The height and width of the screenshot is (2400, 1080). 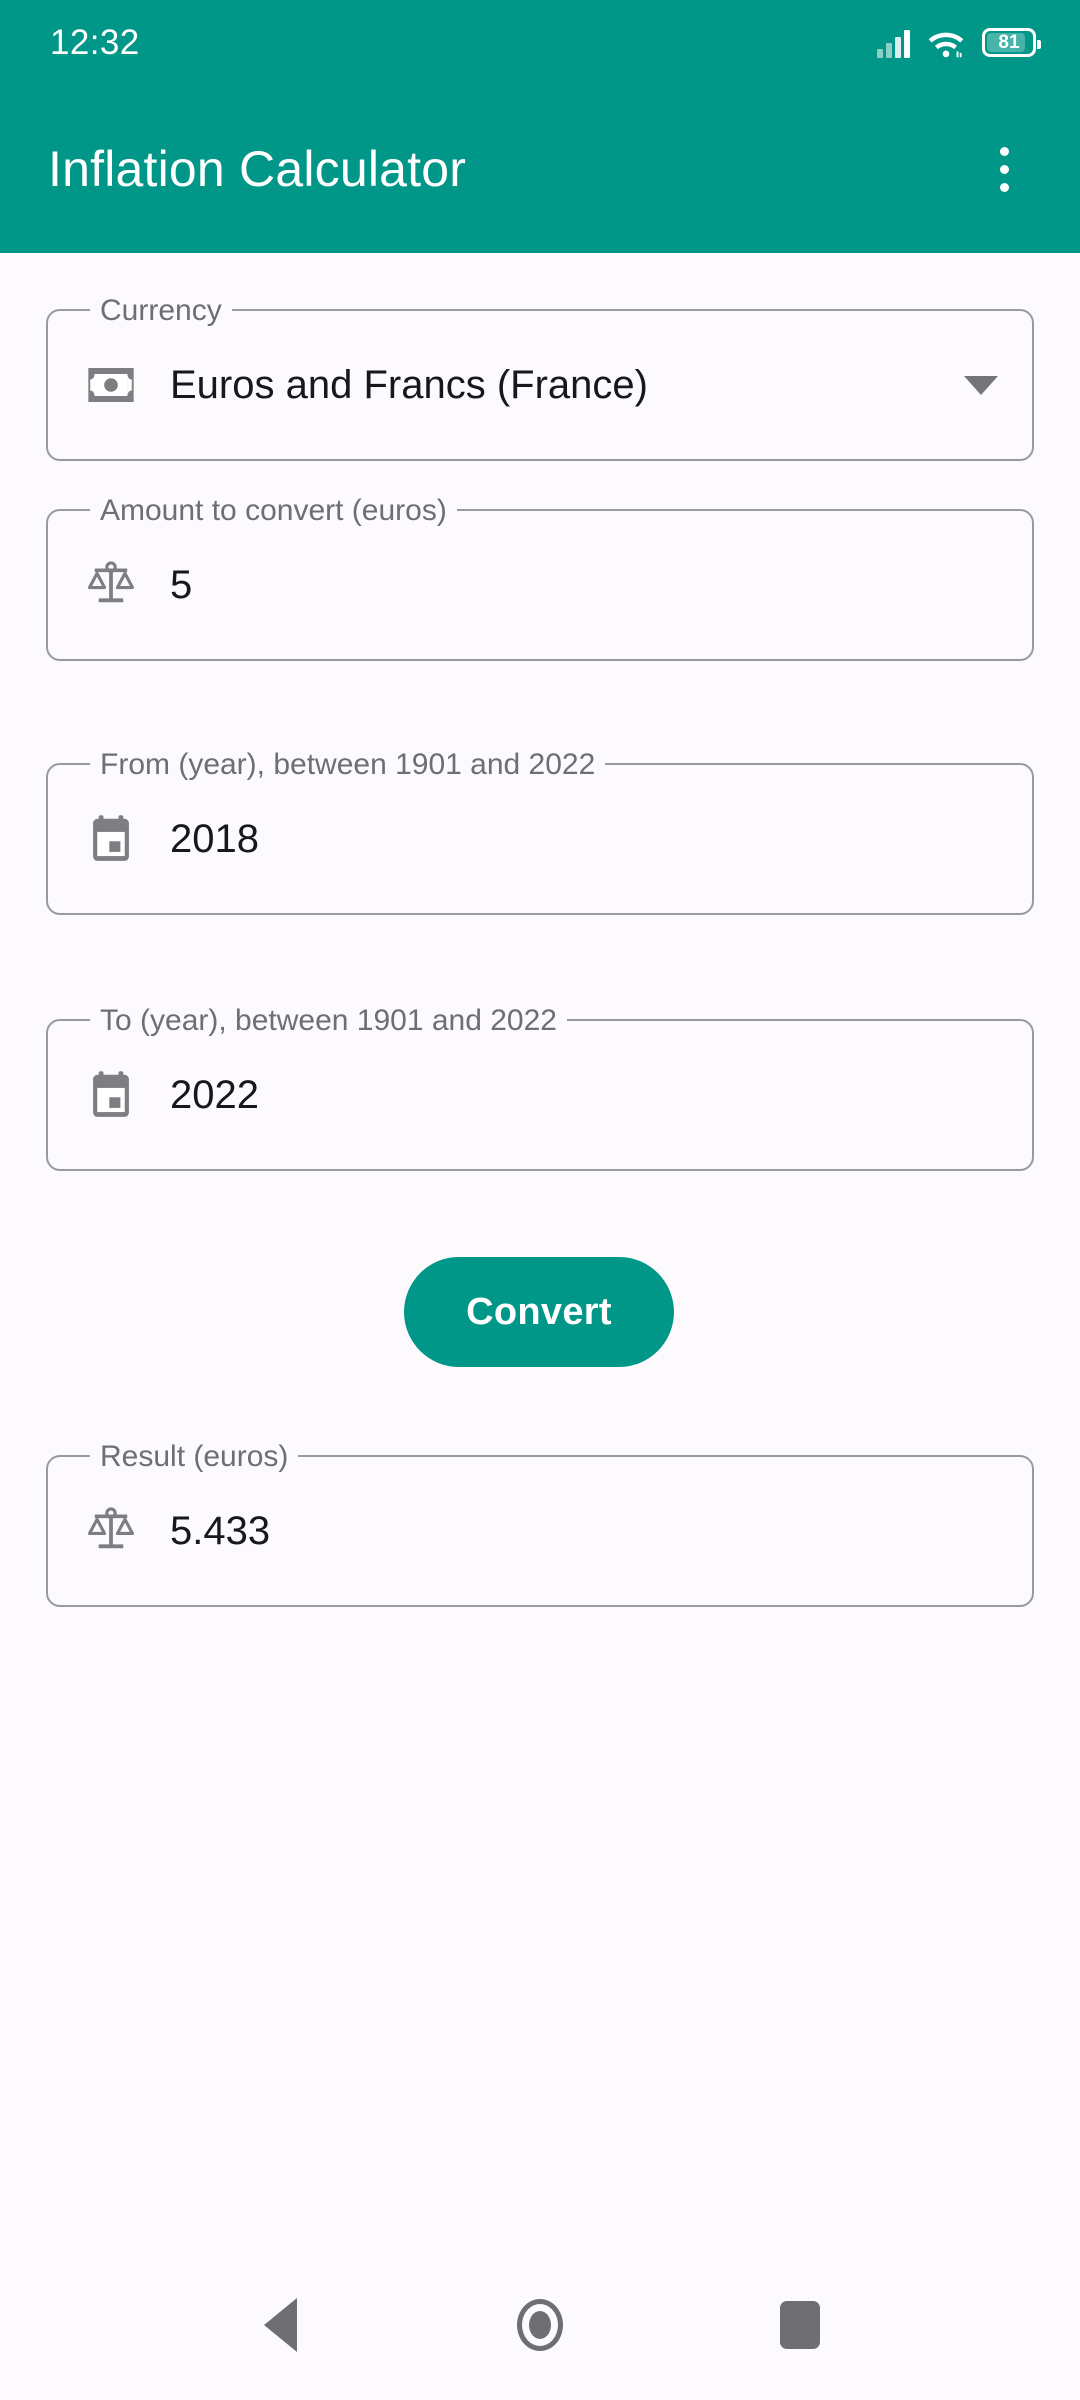 I want to click on status-bar: 12:32 81, so click(x=540, y=42).